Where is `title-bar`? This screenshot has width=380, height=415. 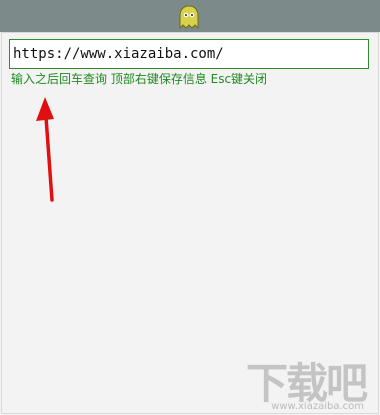 title-bar is located at coordinates (190, 16).